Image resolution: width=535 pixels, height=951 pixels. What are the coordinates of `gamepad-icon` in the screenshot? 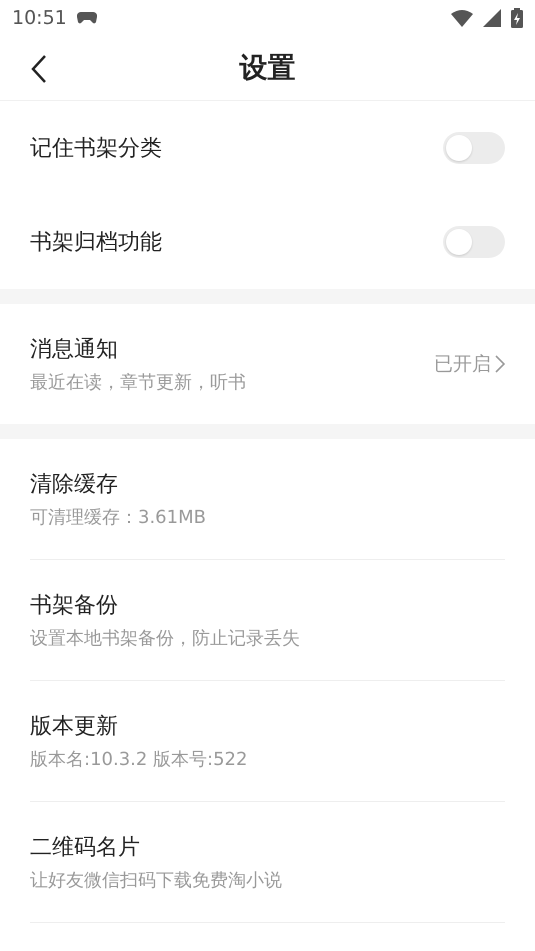 It's located at (86, 18).